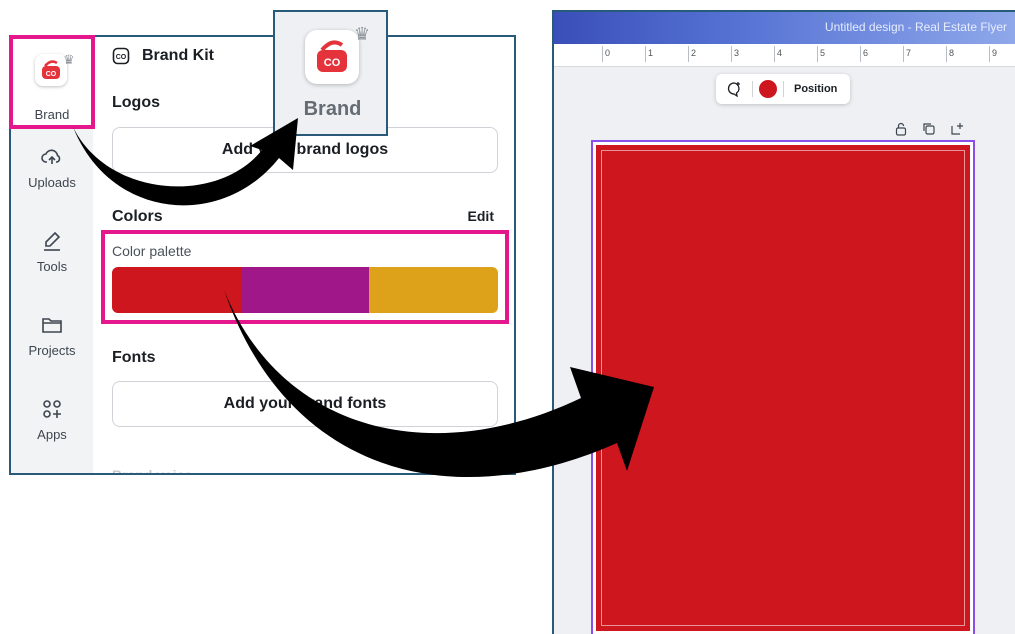 The image size is (1015, 634). Describe the element at coordinates (784, 55) in the screenshot. I see `horizontal-ruler: 0 1 2 3 4 5 6 7 8 9` at that location.